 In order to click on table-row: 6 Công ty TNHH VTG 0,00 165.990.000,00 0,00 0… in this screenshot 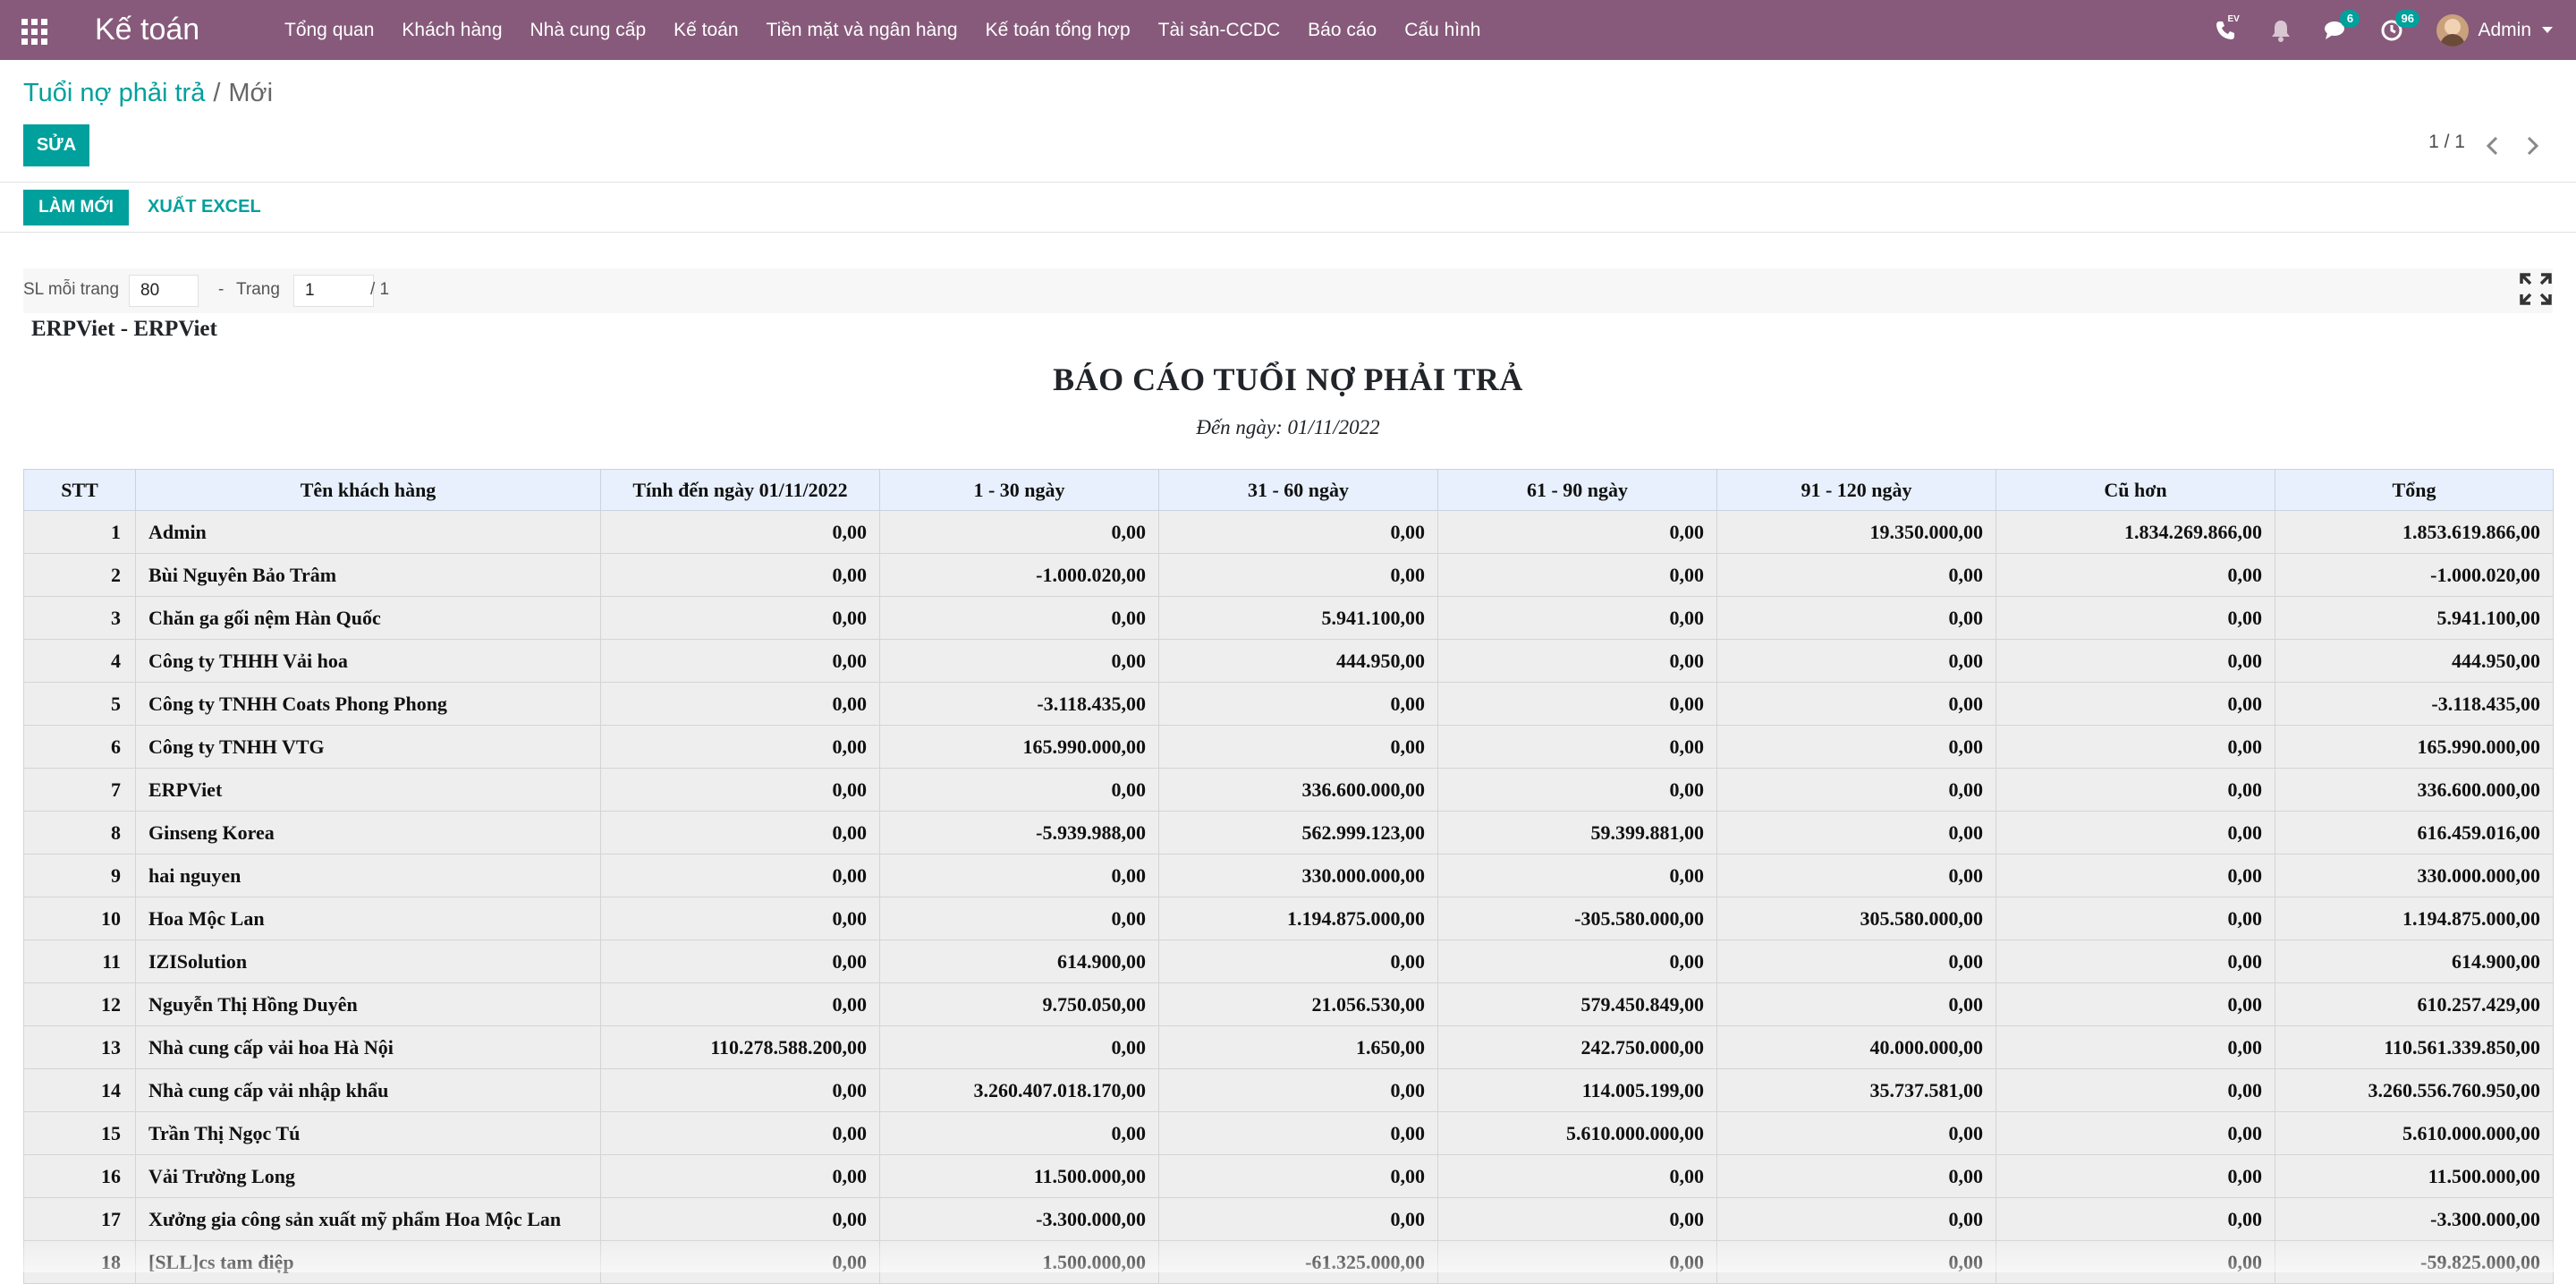, I will do `click(1288, 747)`.